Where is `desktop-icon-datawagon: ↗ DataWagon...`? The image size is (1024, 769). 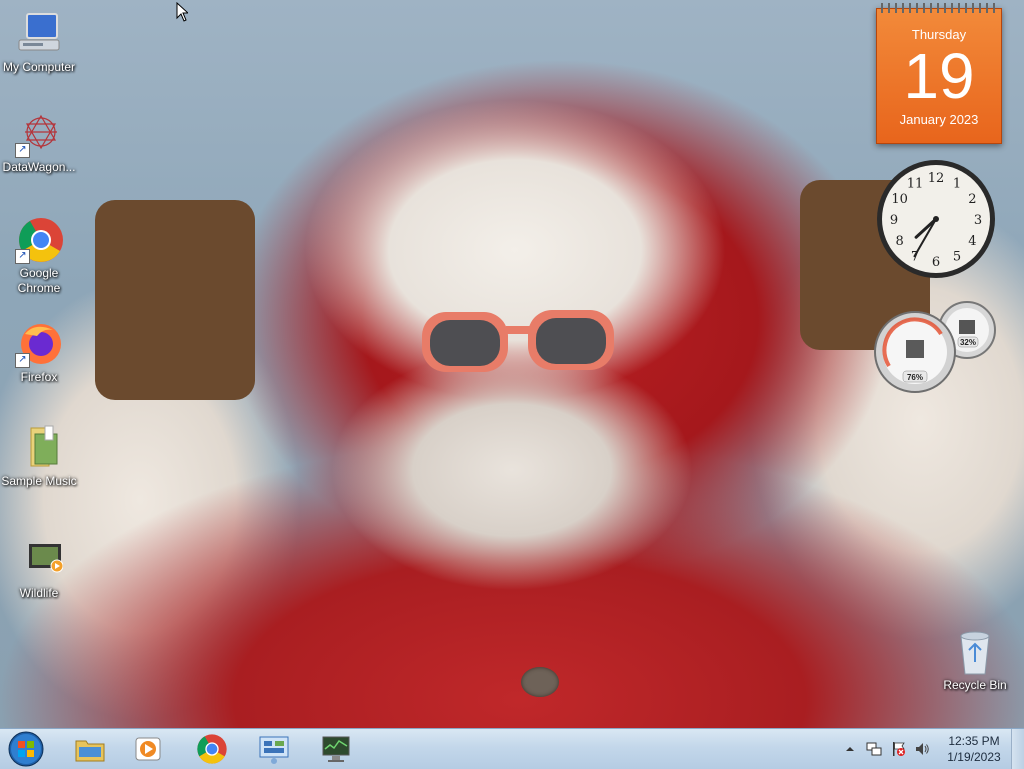
desktop-icon-datawagon: ↗ DataWagon... is located at coordinates (39, 142).